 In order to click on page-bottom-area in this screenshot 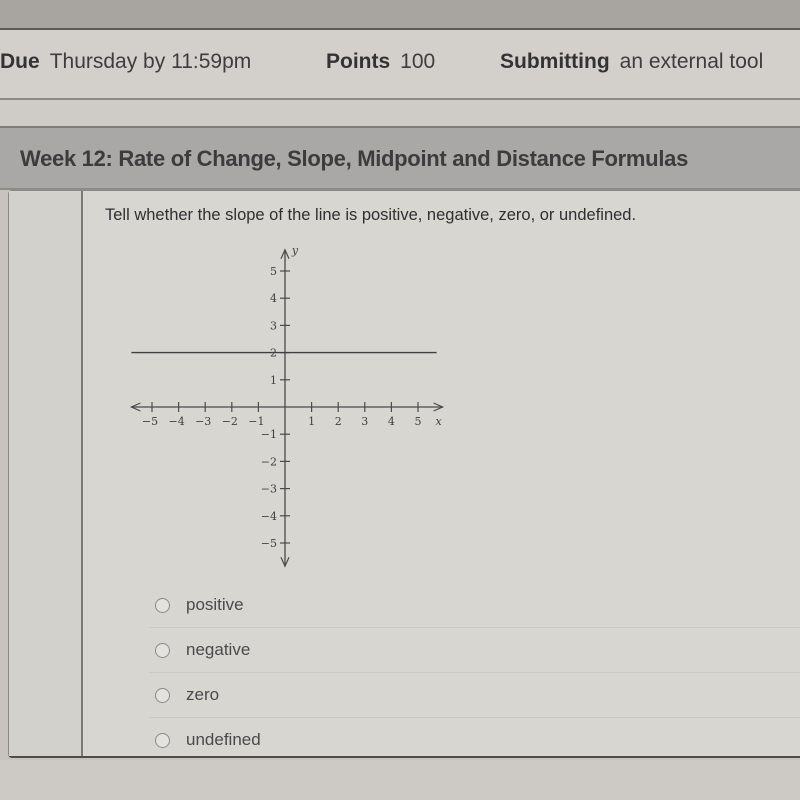, I will do `click(400, 780)`.